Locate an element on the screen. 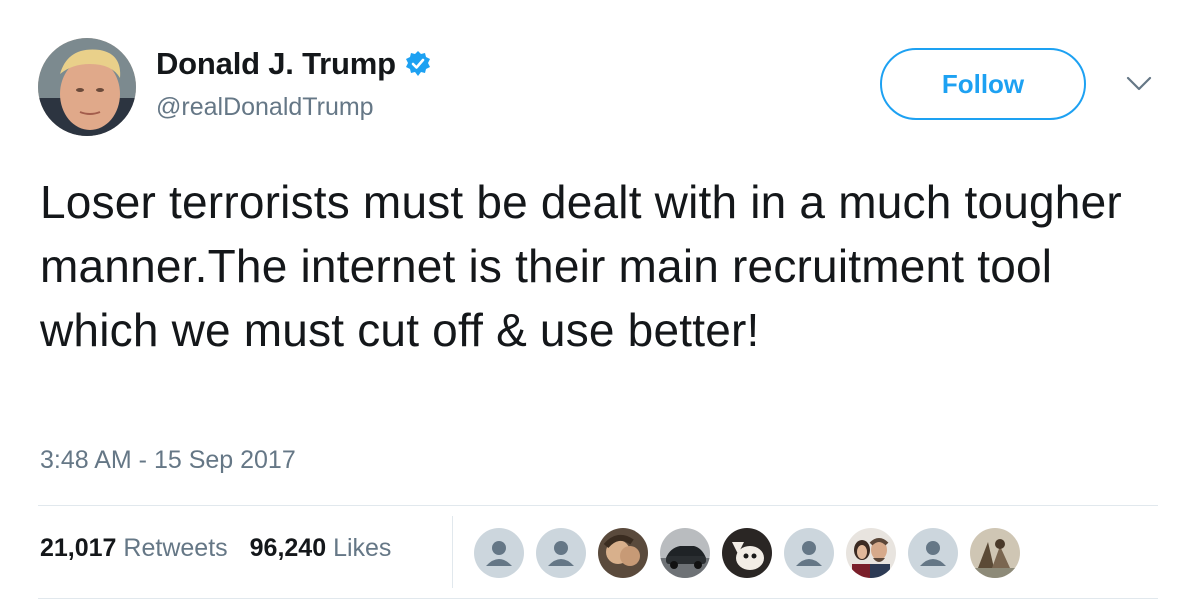 The width and height of the screenshot is (1200, 614). tweet-timestamp: 3:48 AM - 15 Sep 2017 is located at coordinates (168, 460).